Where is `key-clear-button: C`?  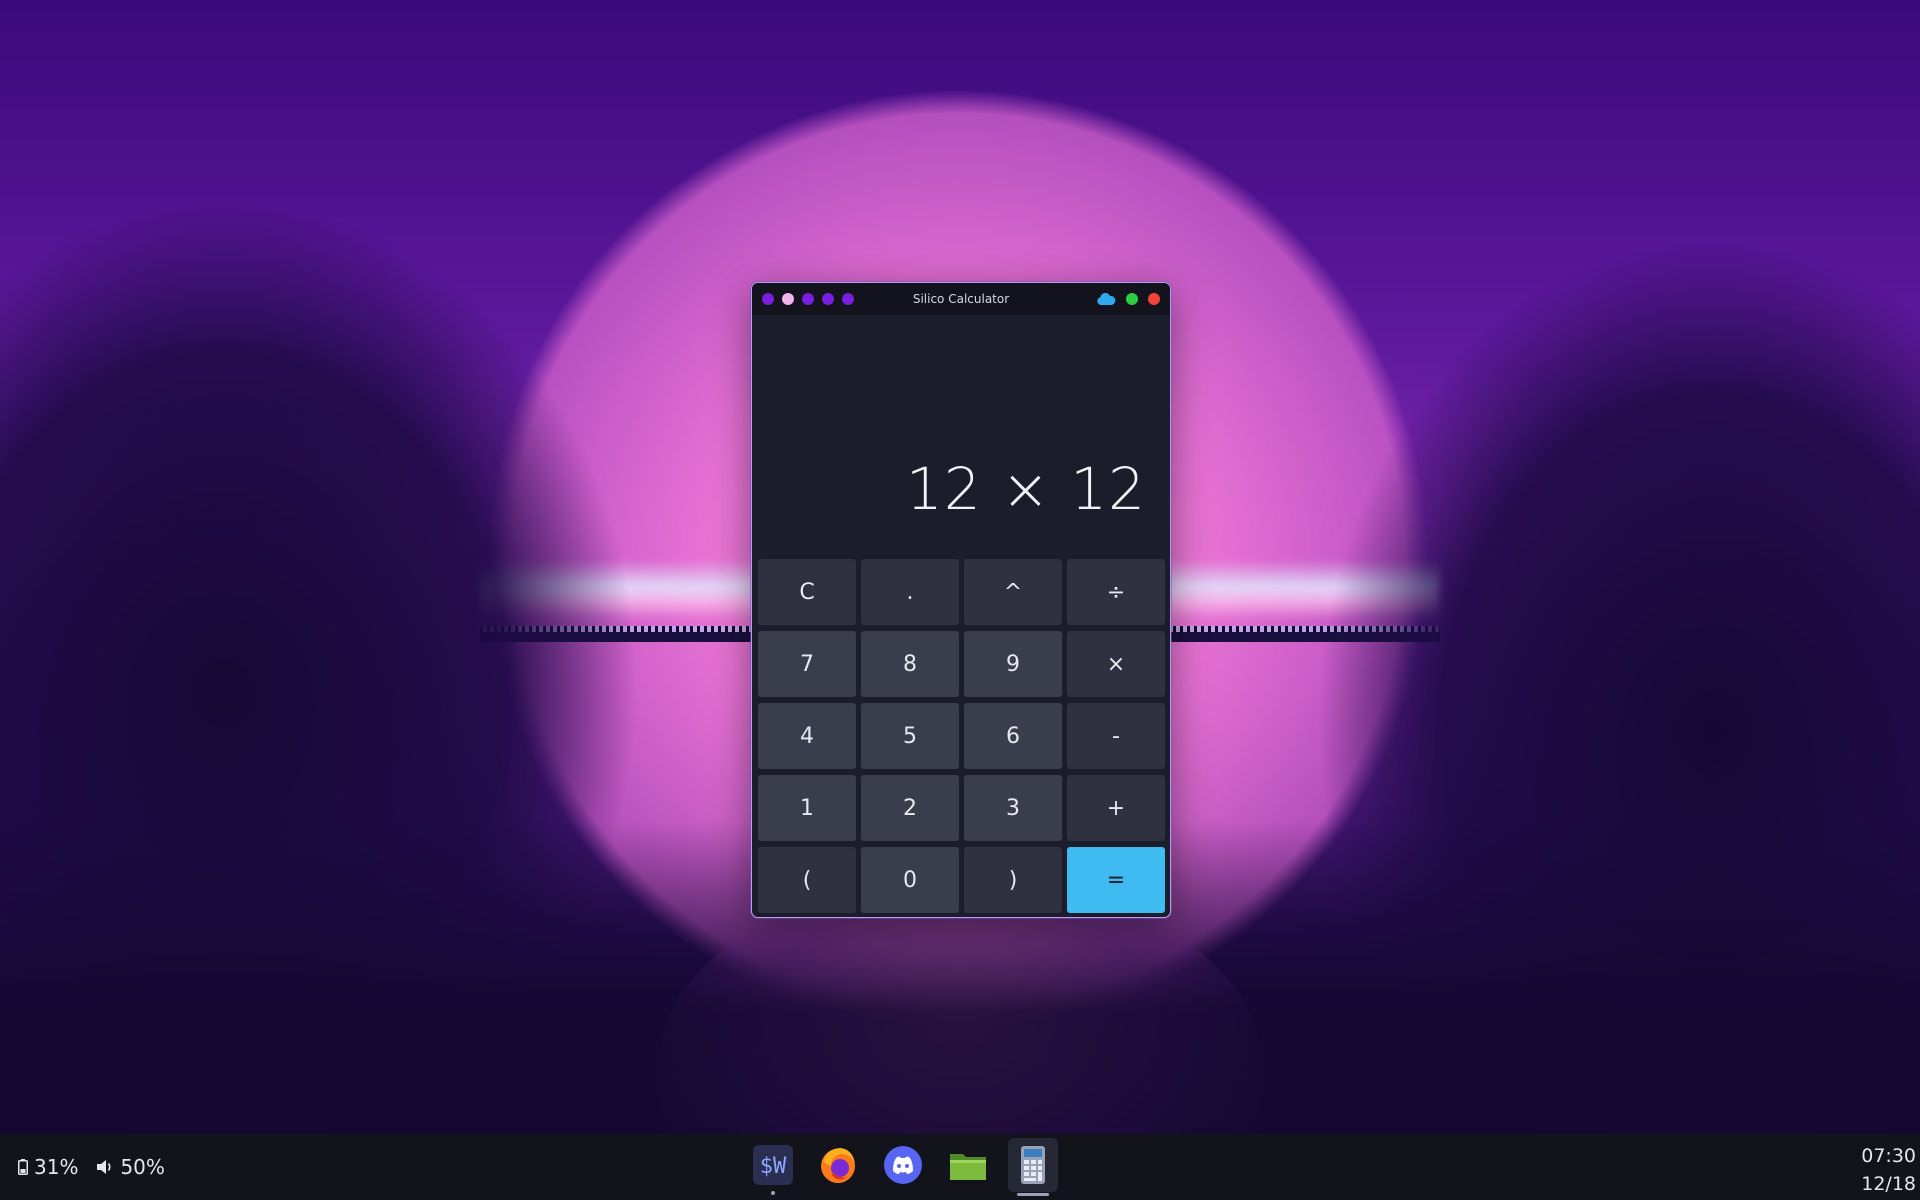 key-clear-button: C is located at coordinates (807, 592).